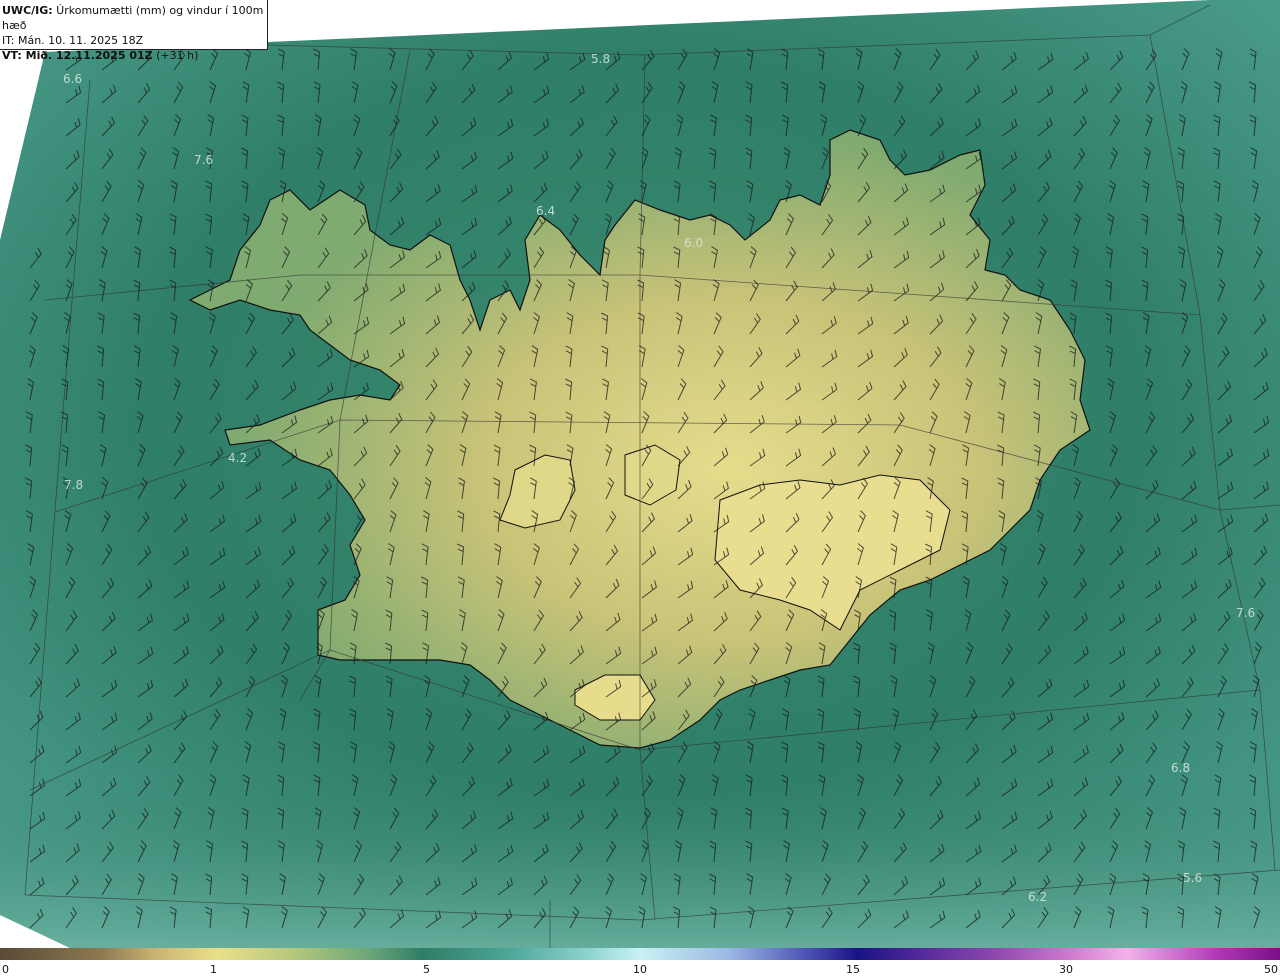  Describe the element at coordinates (27, 10) in the screenshot. I see `header-source: UWC/IG:` at that location.